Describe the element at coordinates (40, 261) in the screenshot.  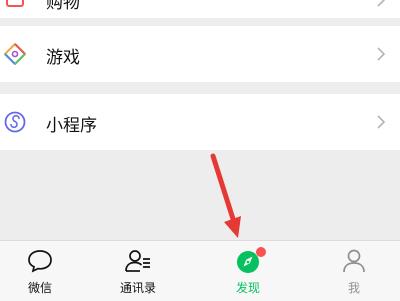
I see `chat-bubble-icon` at that location.